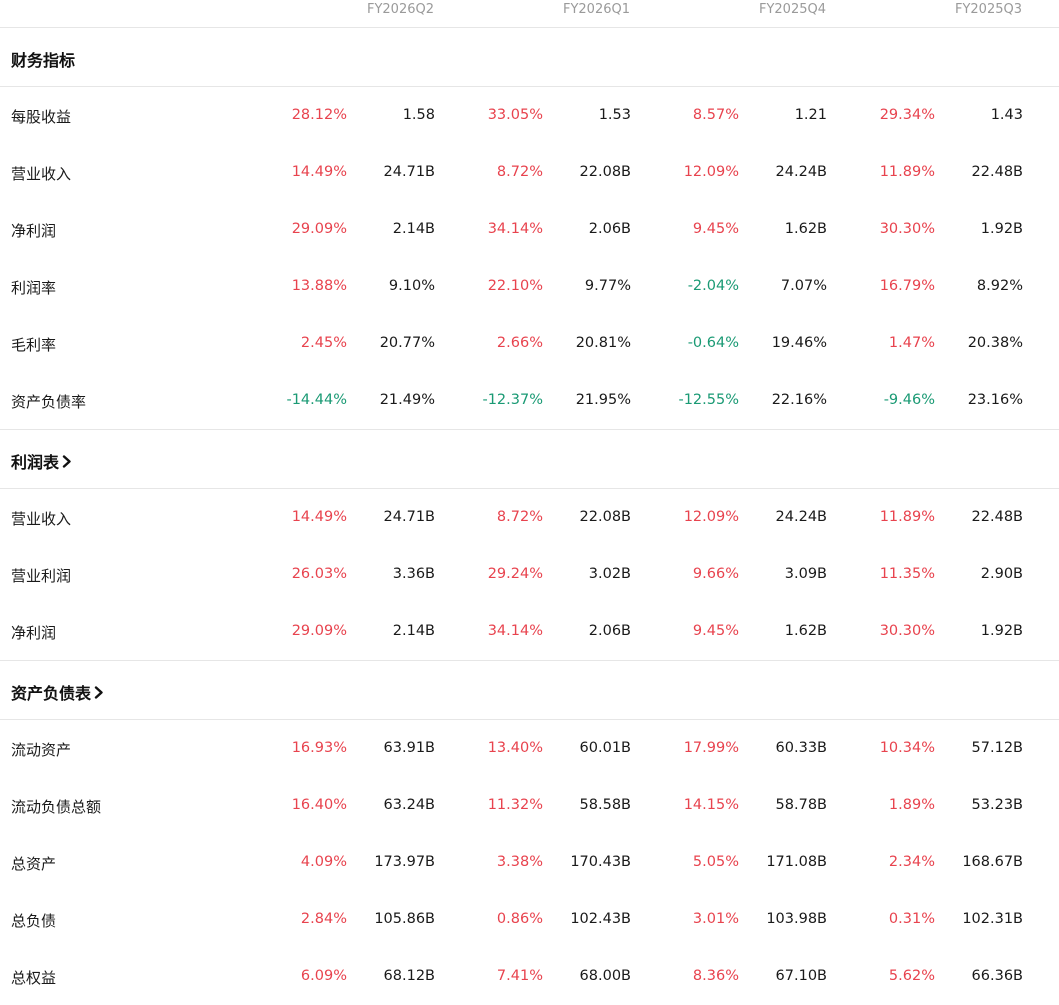 The image size is (1059, 1005). What do you see at coordinates (799, 343) in the screenshot?
I see `value: 19.46%` at bounding box center [799, 343].